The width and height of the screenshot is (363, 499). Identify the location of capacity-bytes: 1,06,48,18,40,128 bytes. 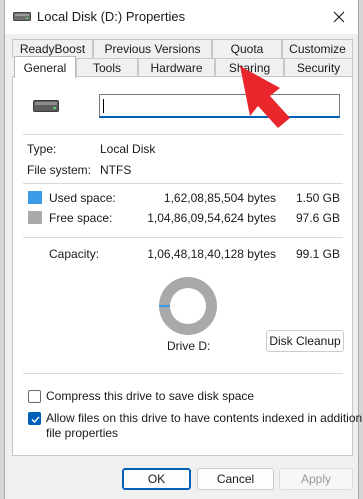
(211, 254).